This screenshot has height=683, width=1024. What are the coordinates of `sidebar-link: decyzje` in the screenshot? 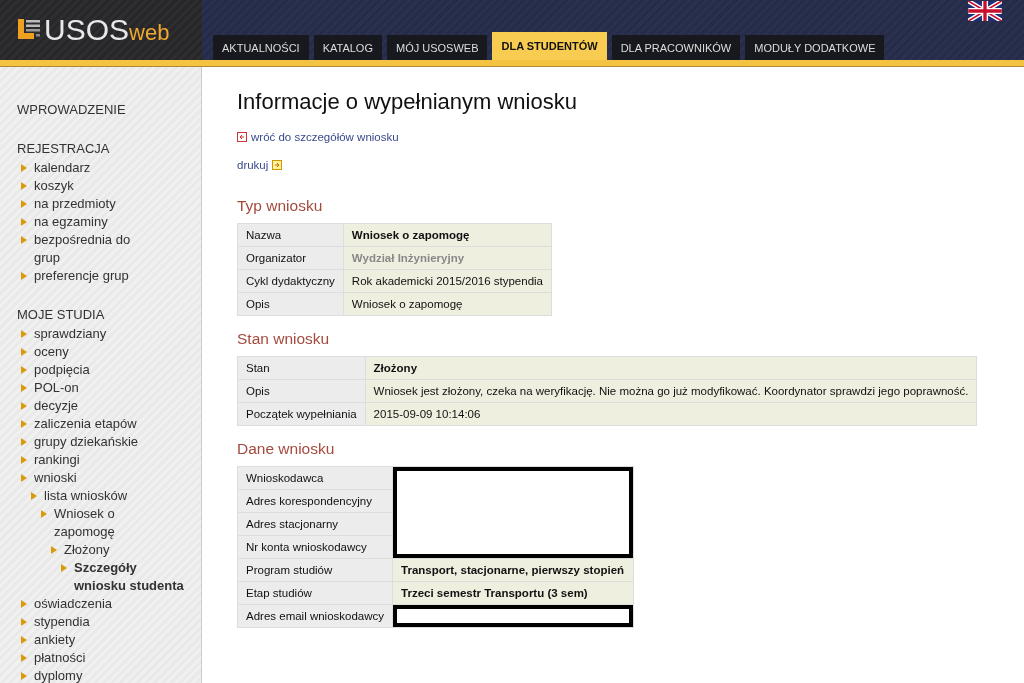 It's located at (56, 406).